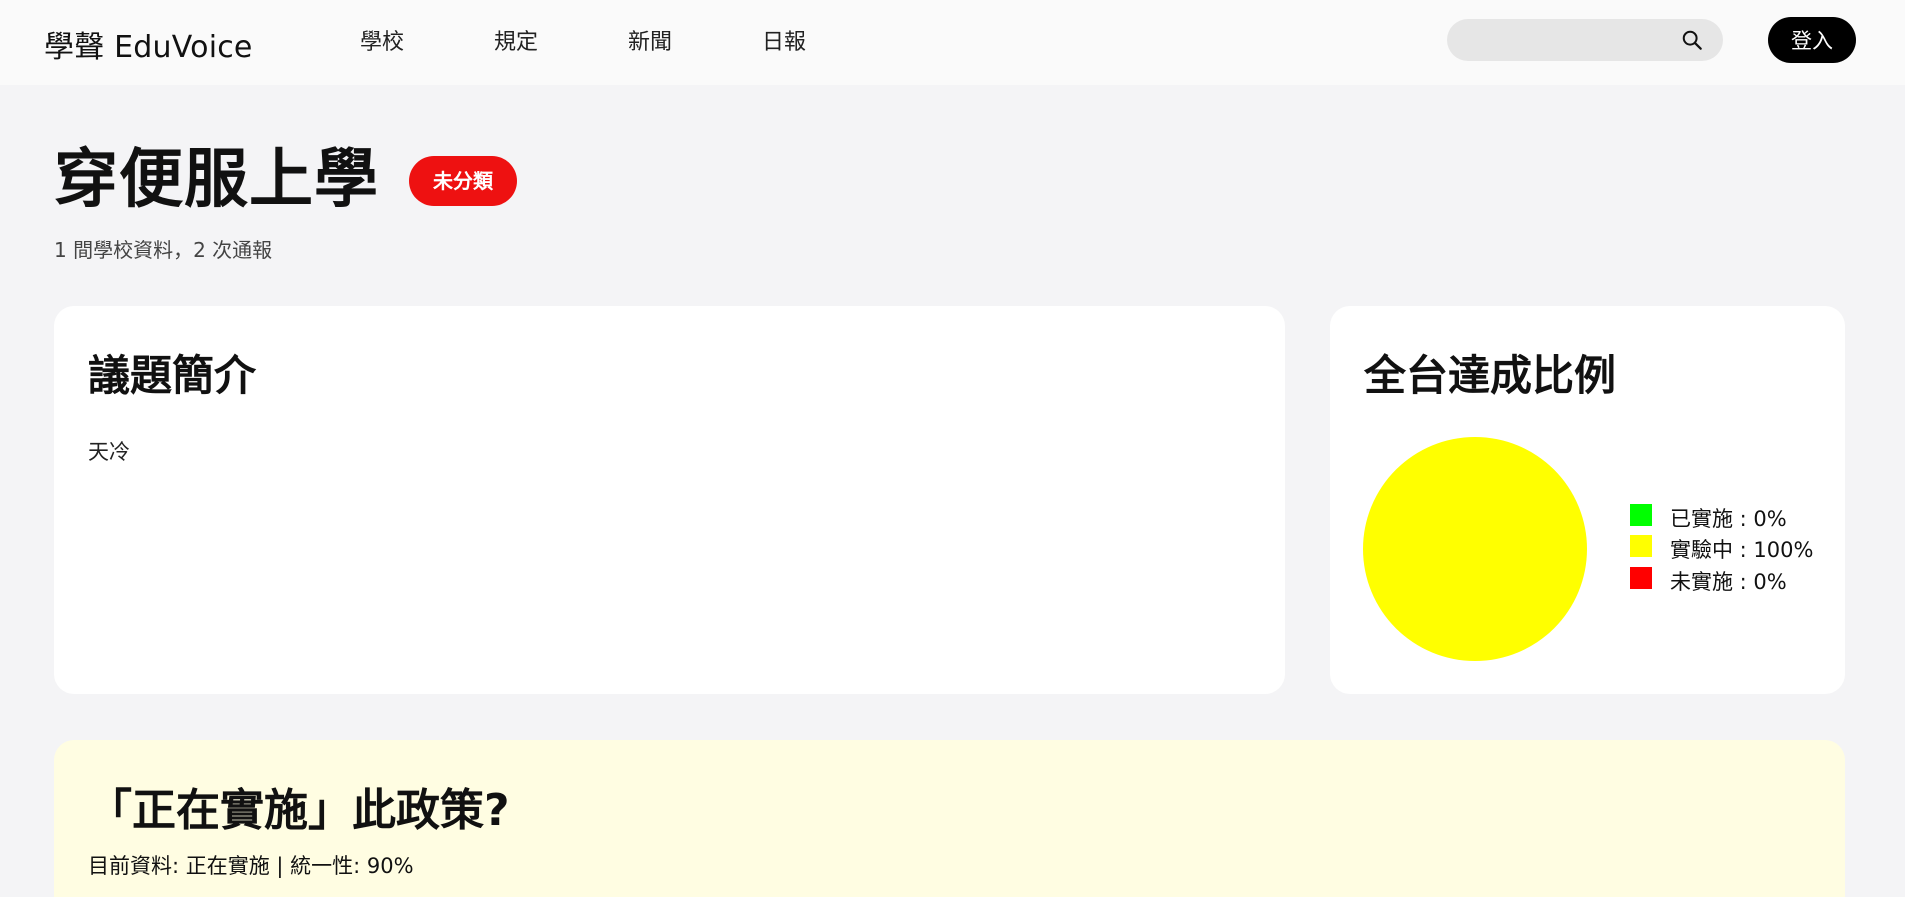 Image resolution: width=1905 pixels, height=897 pixels. I want to click on nav-item-rules: 規定, so click(561, 40).